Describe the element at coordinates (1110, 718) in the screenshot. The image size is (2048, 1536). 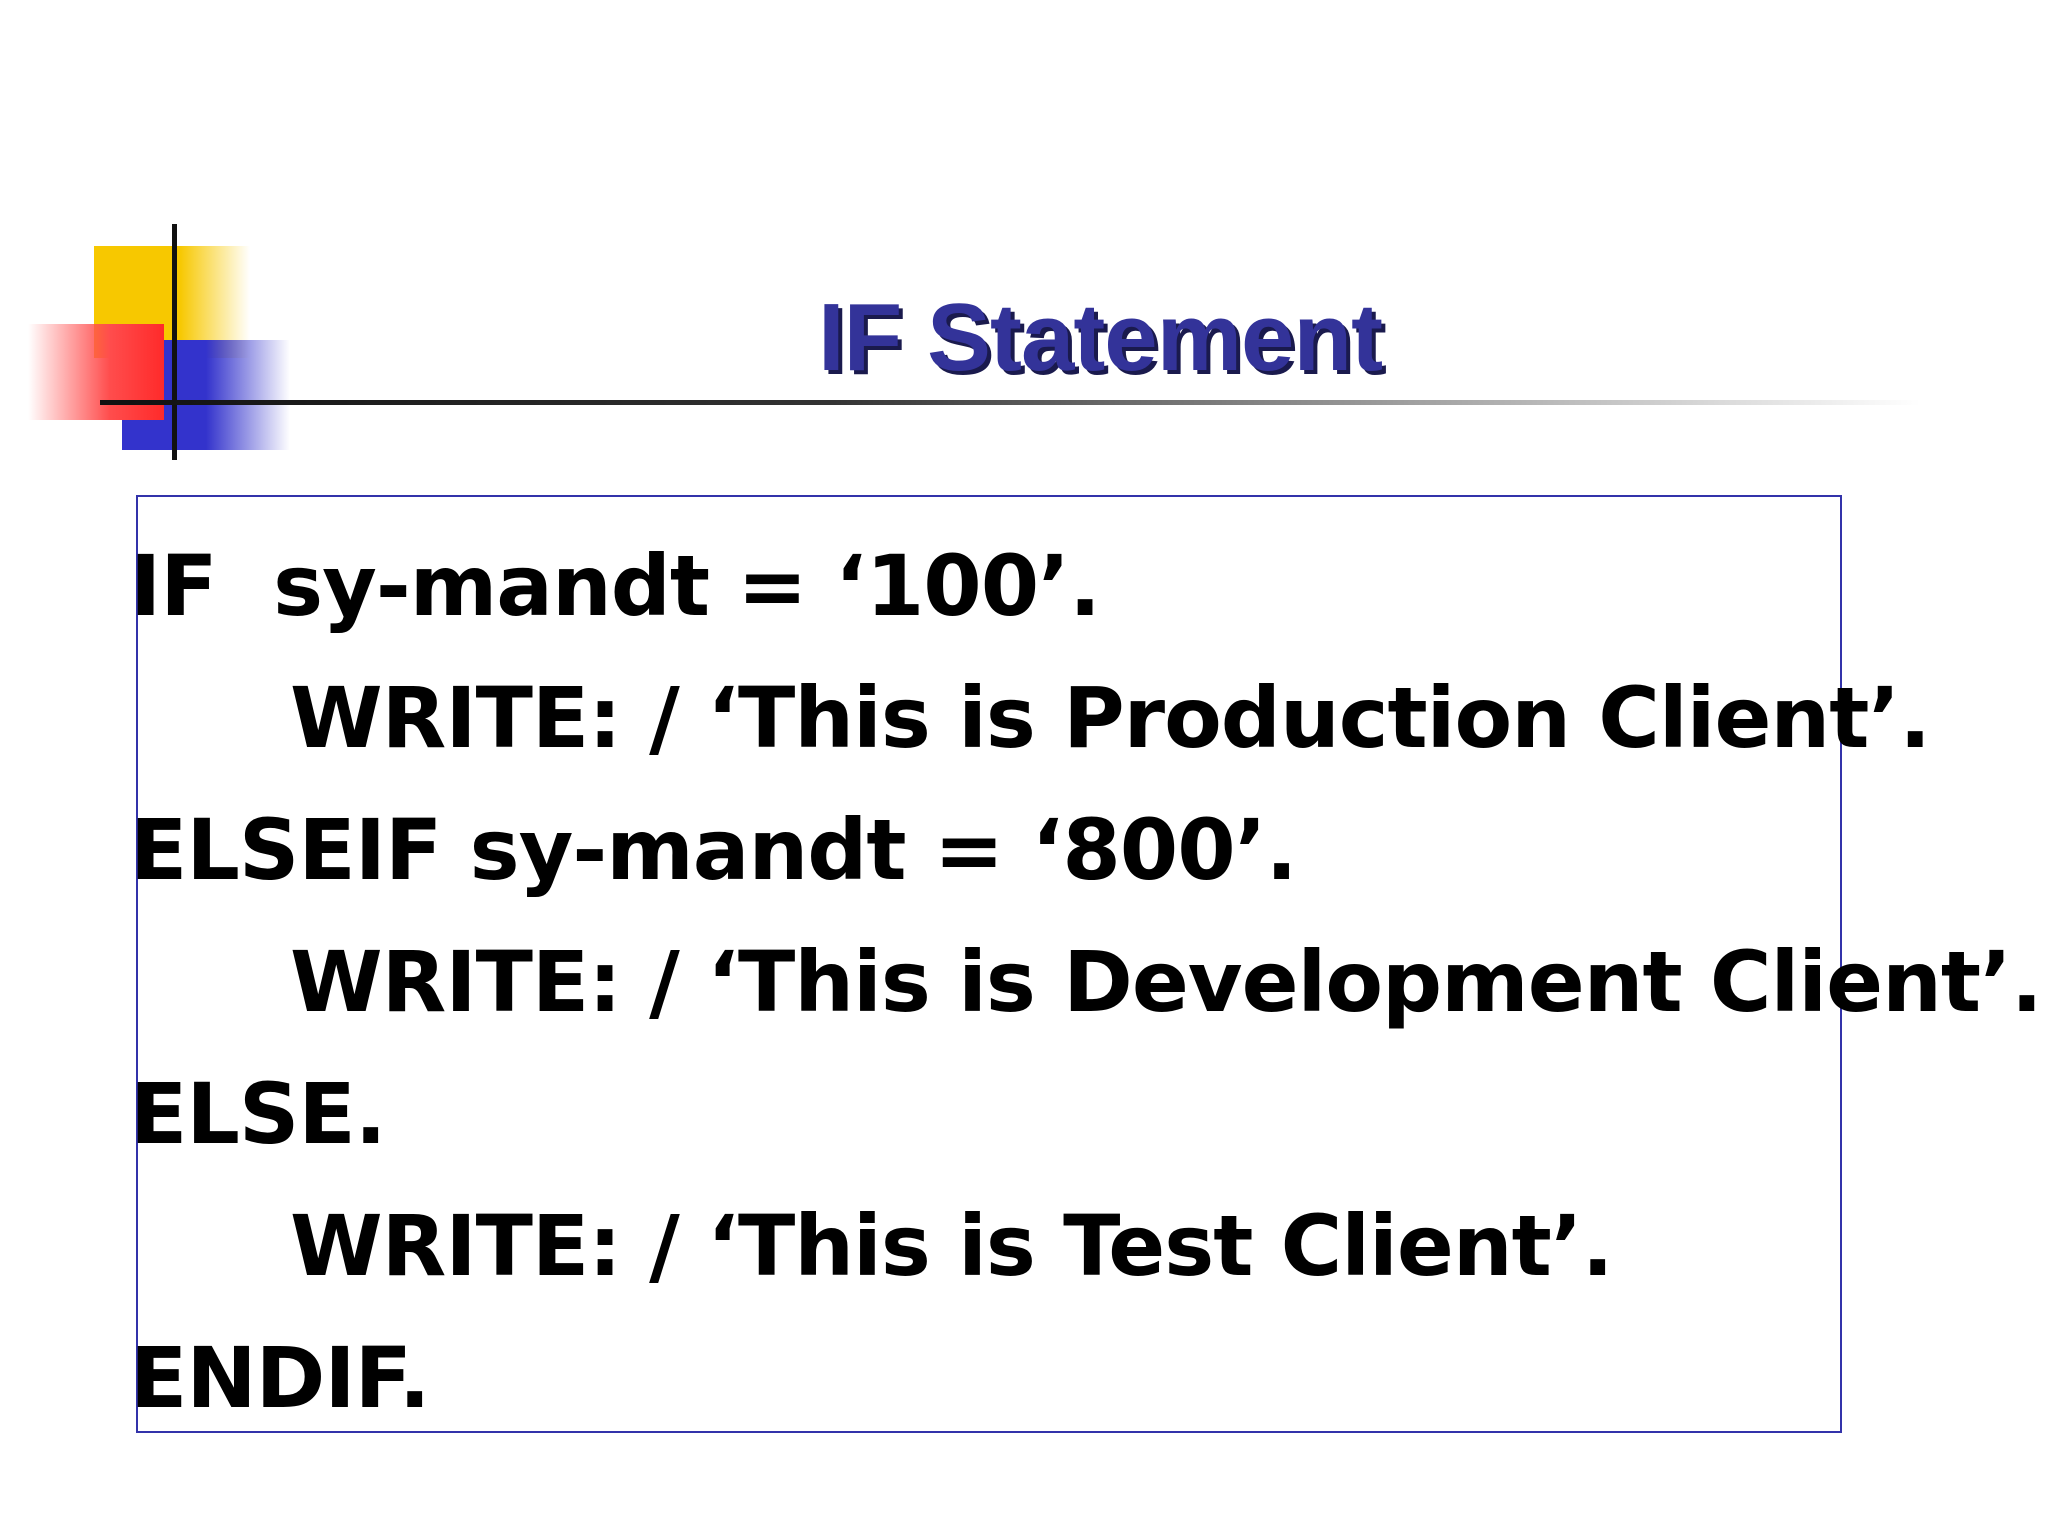
I see `code-line-write-production: WRITE: / ‘This is Production Client’.` at that location.